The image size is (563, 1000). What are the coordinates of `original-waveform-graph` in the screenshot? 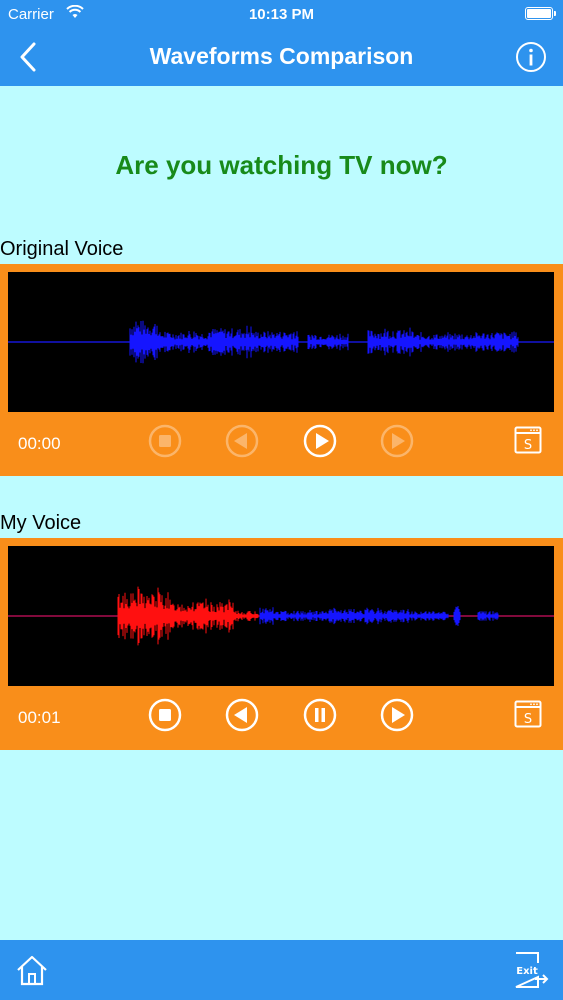 It's located at (281, 342).